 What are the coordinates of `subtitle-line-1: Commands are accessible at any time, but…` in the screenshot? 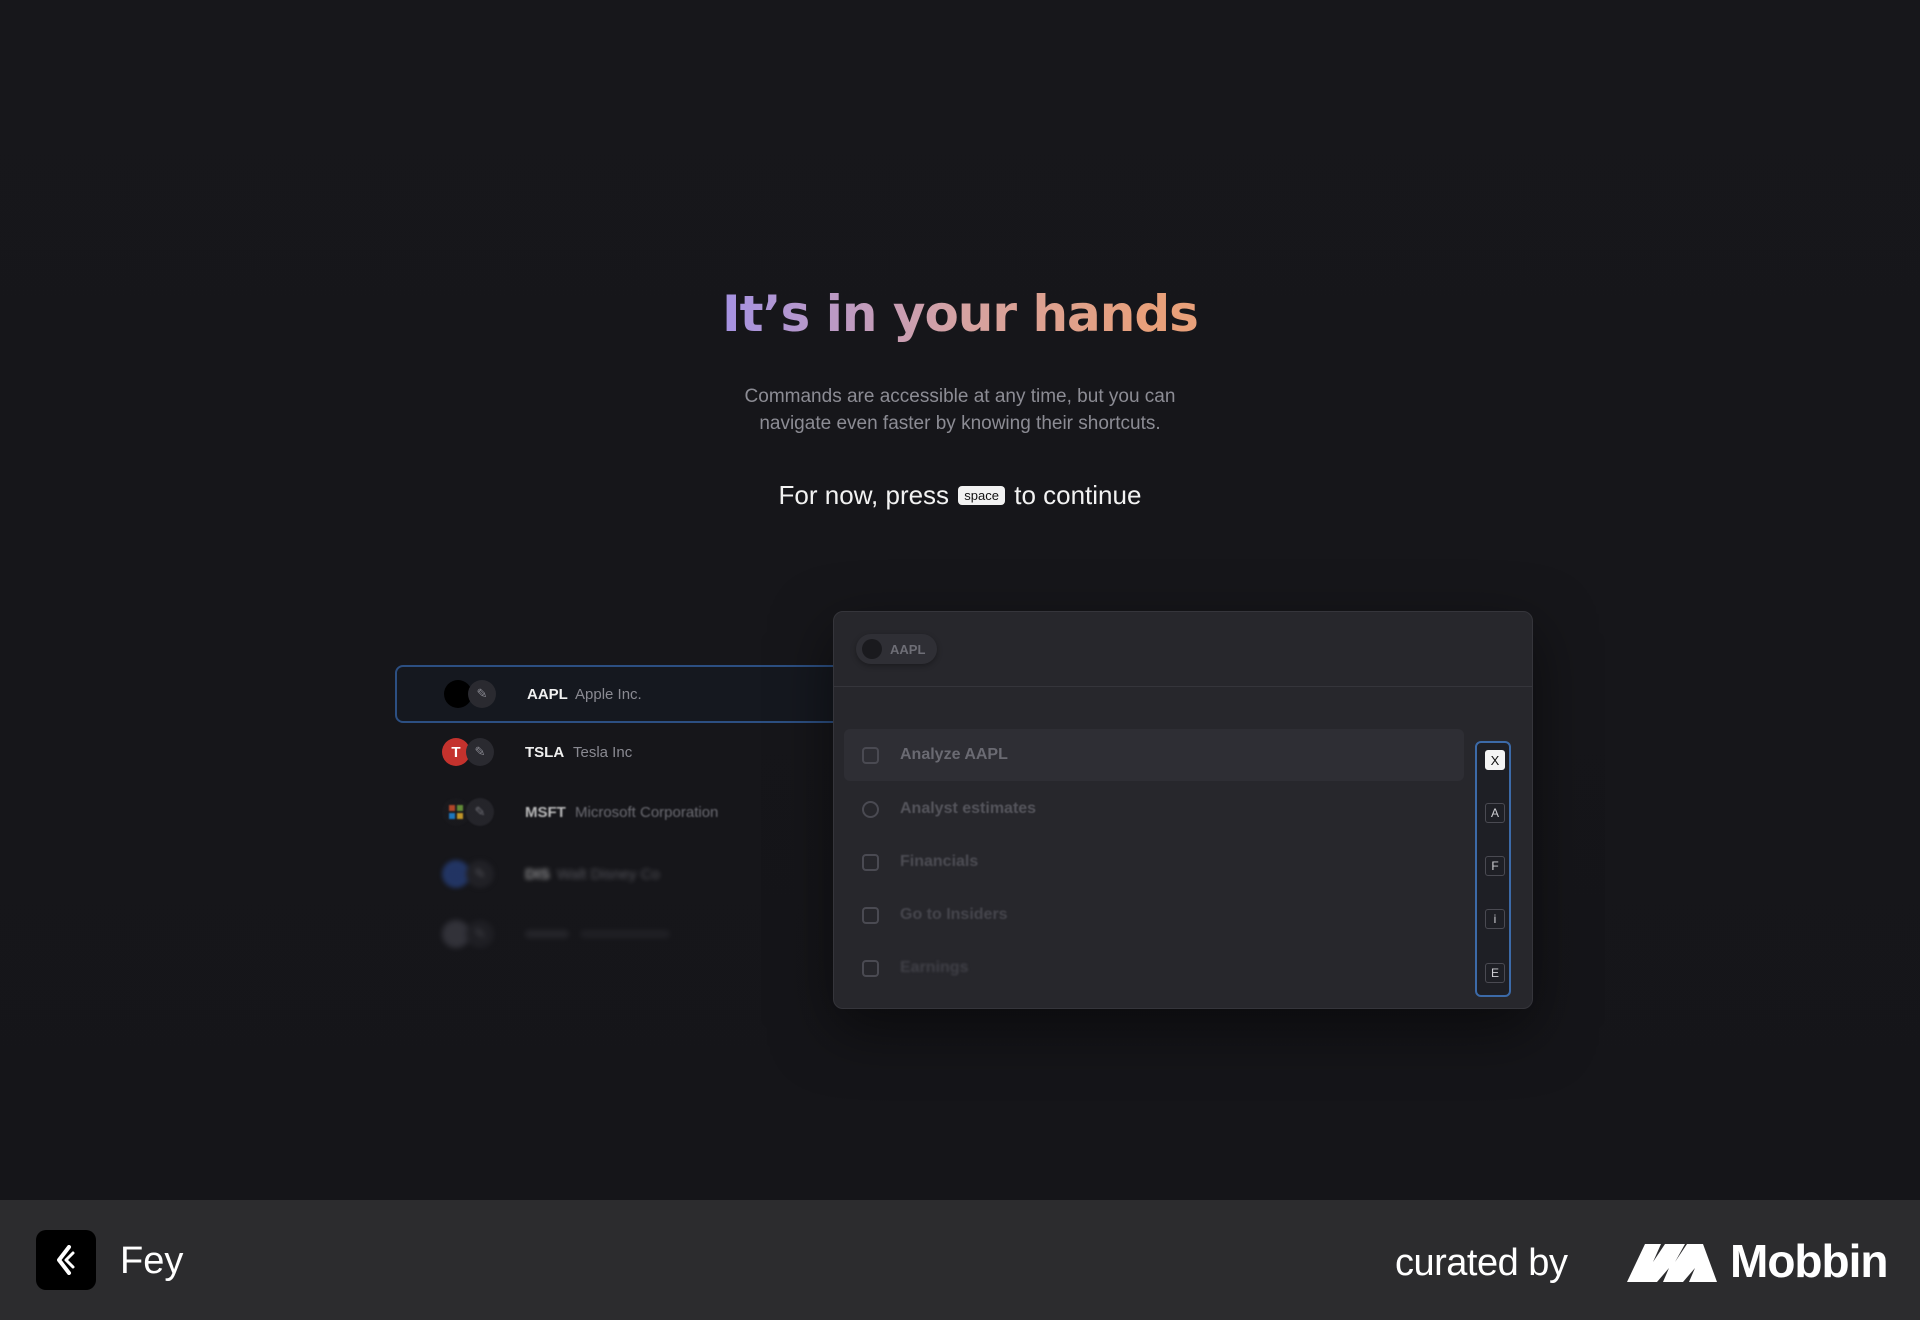 It's located at (960, 396).